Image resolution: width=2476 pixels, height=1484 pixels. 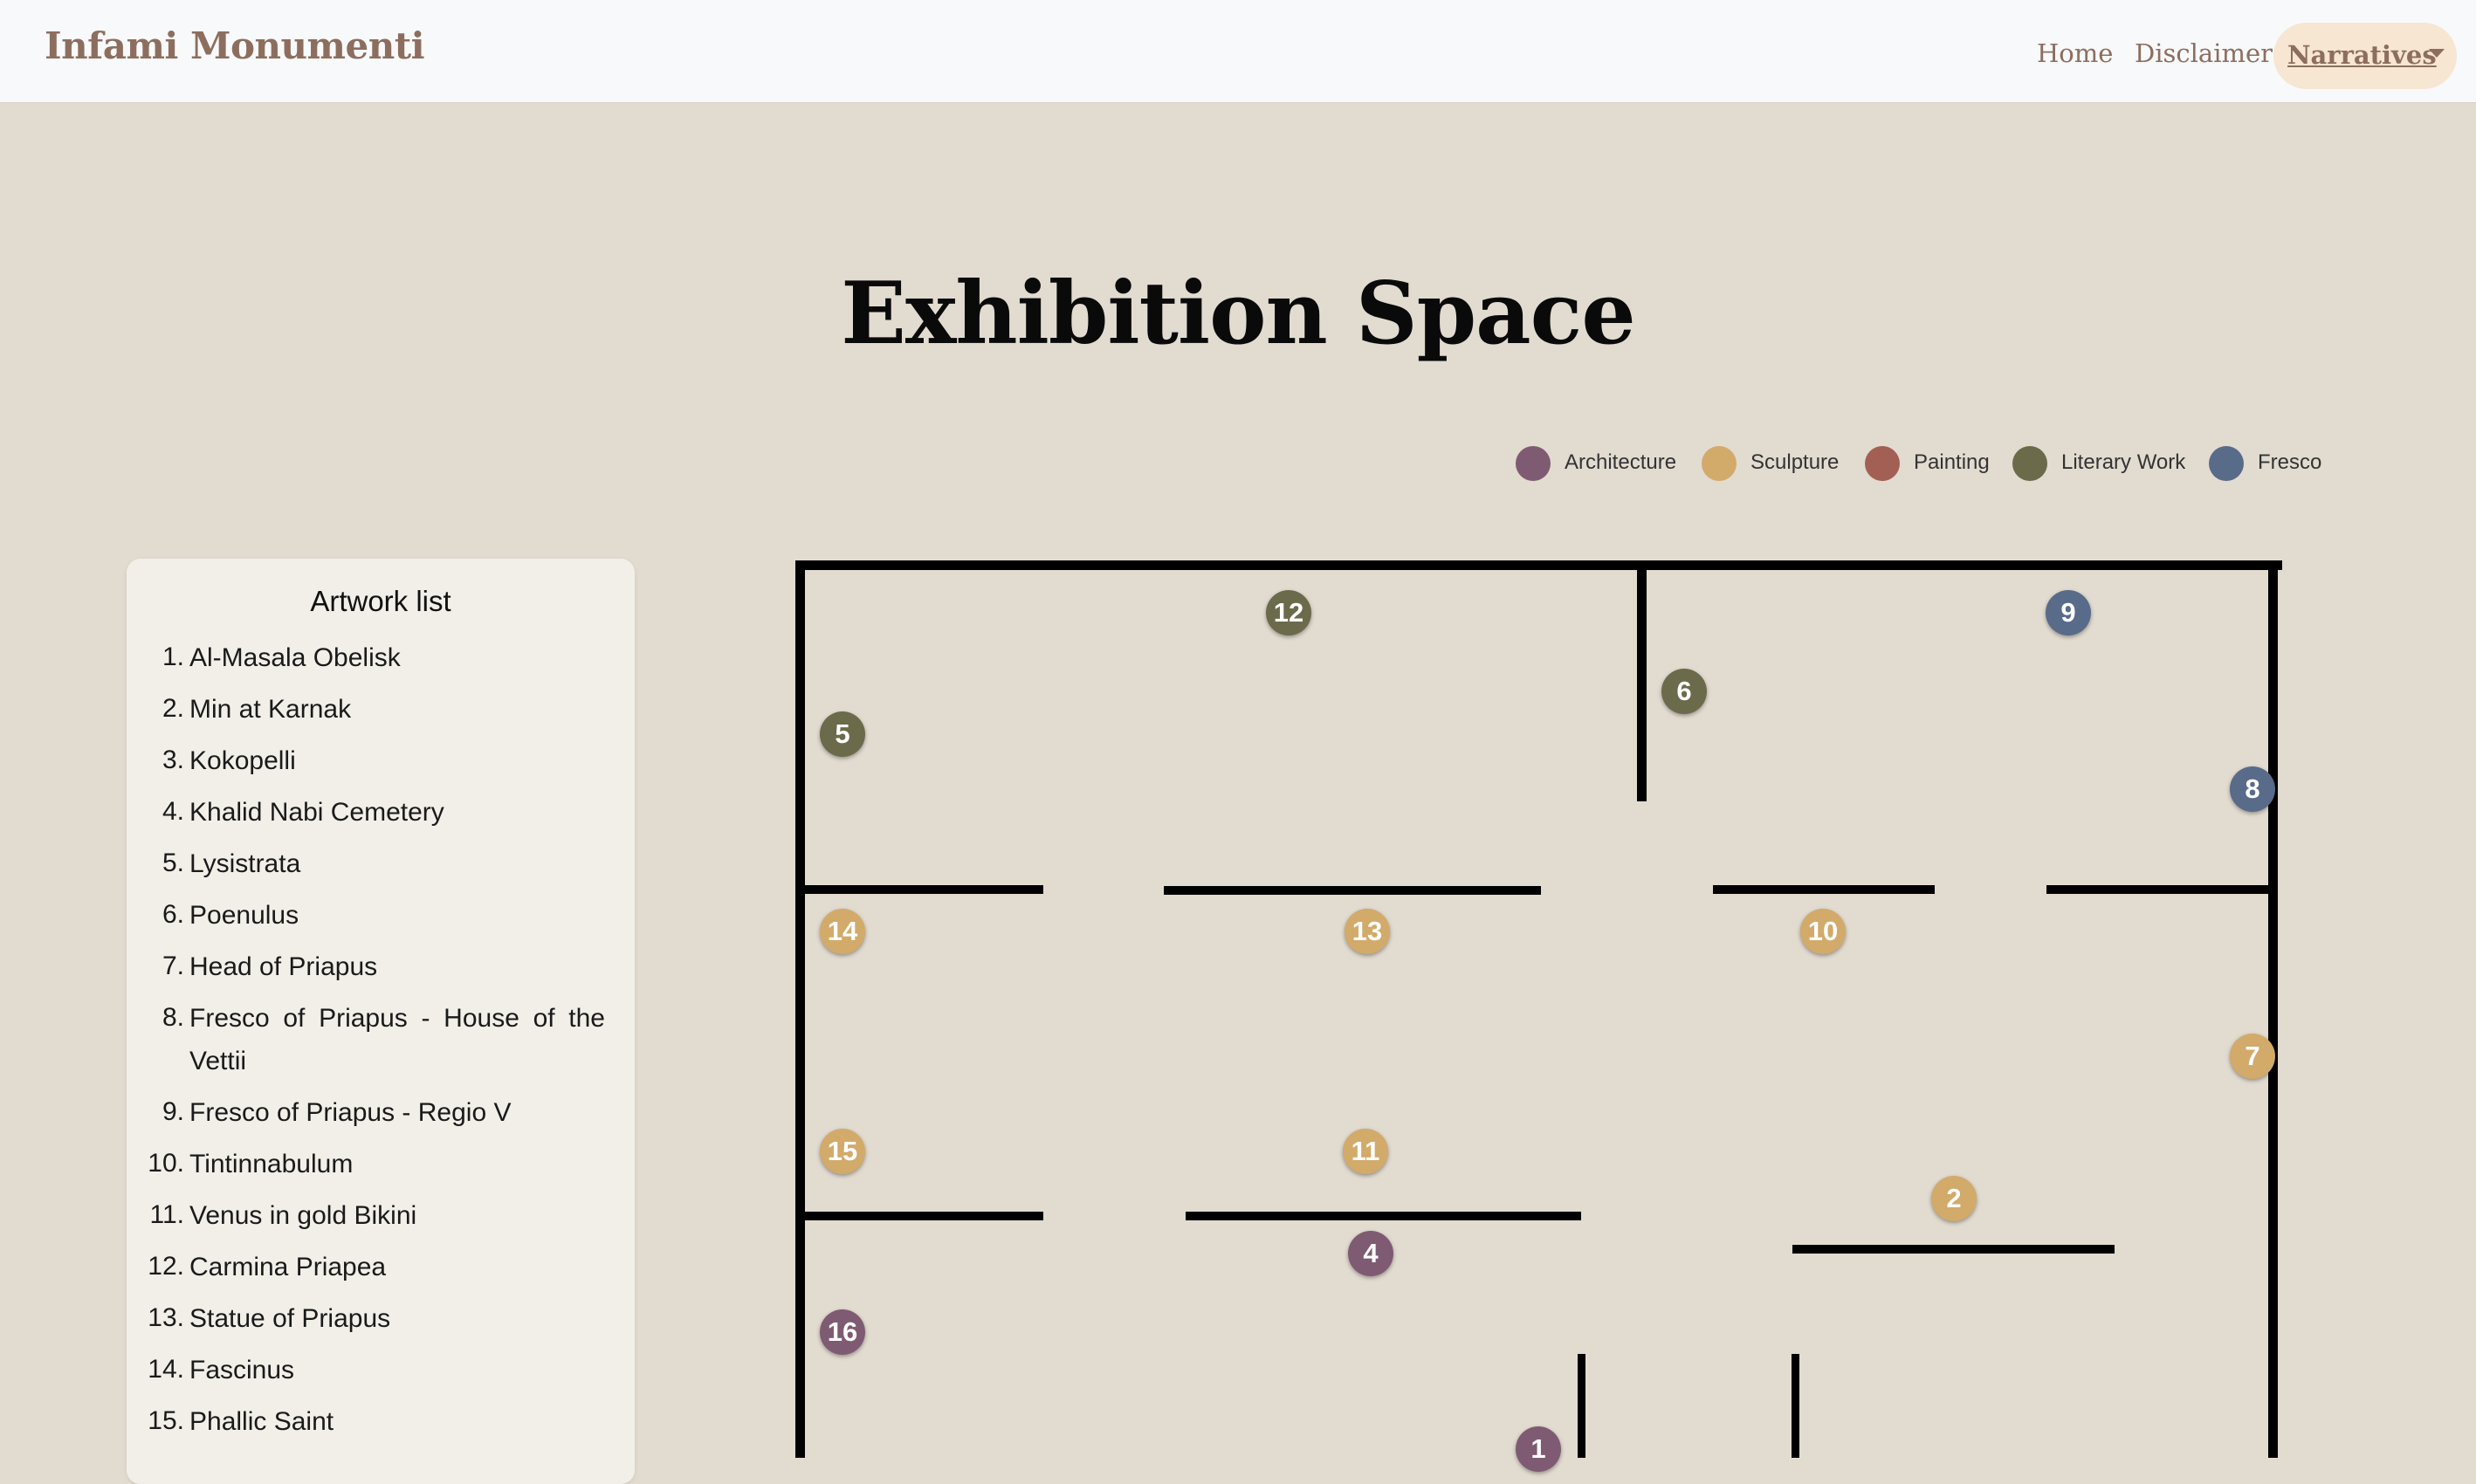 What do you see at coordinates (2075, 53) in the screenshot?
I see `nav-link-home: Home` at bounding box center [2075, 53].